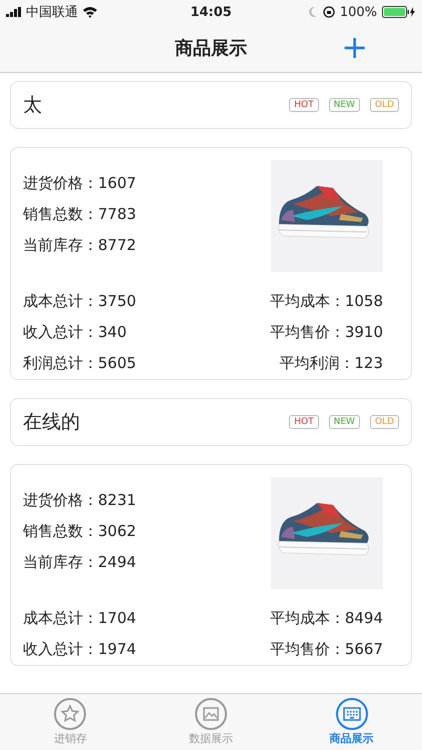 This screenshot has width=422, height=750. What do you see at coordinates (326, 618) in the screenshot?
I see `stat-text: 平均成本：8494` at bounding box center [326, 618].